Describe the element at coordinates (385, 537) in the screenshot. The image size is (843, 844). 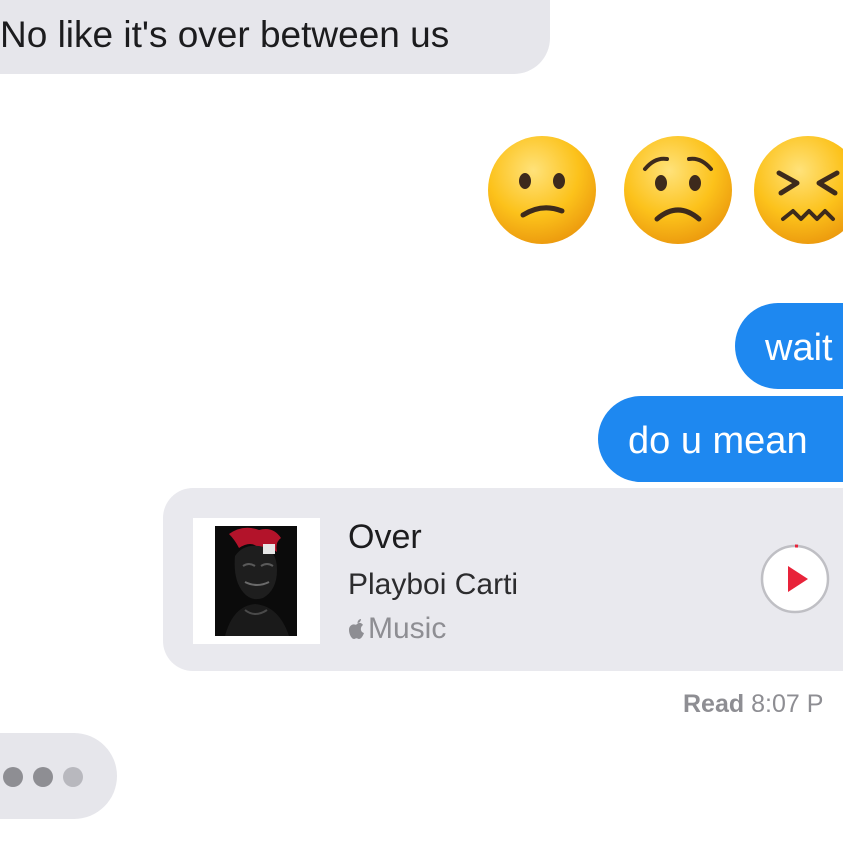
I see `song-title: Over` at that location.